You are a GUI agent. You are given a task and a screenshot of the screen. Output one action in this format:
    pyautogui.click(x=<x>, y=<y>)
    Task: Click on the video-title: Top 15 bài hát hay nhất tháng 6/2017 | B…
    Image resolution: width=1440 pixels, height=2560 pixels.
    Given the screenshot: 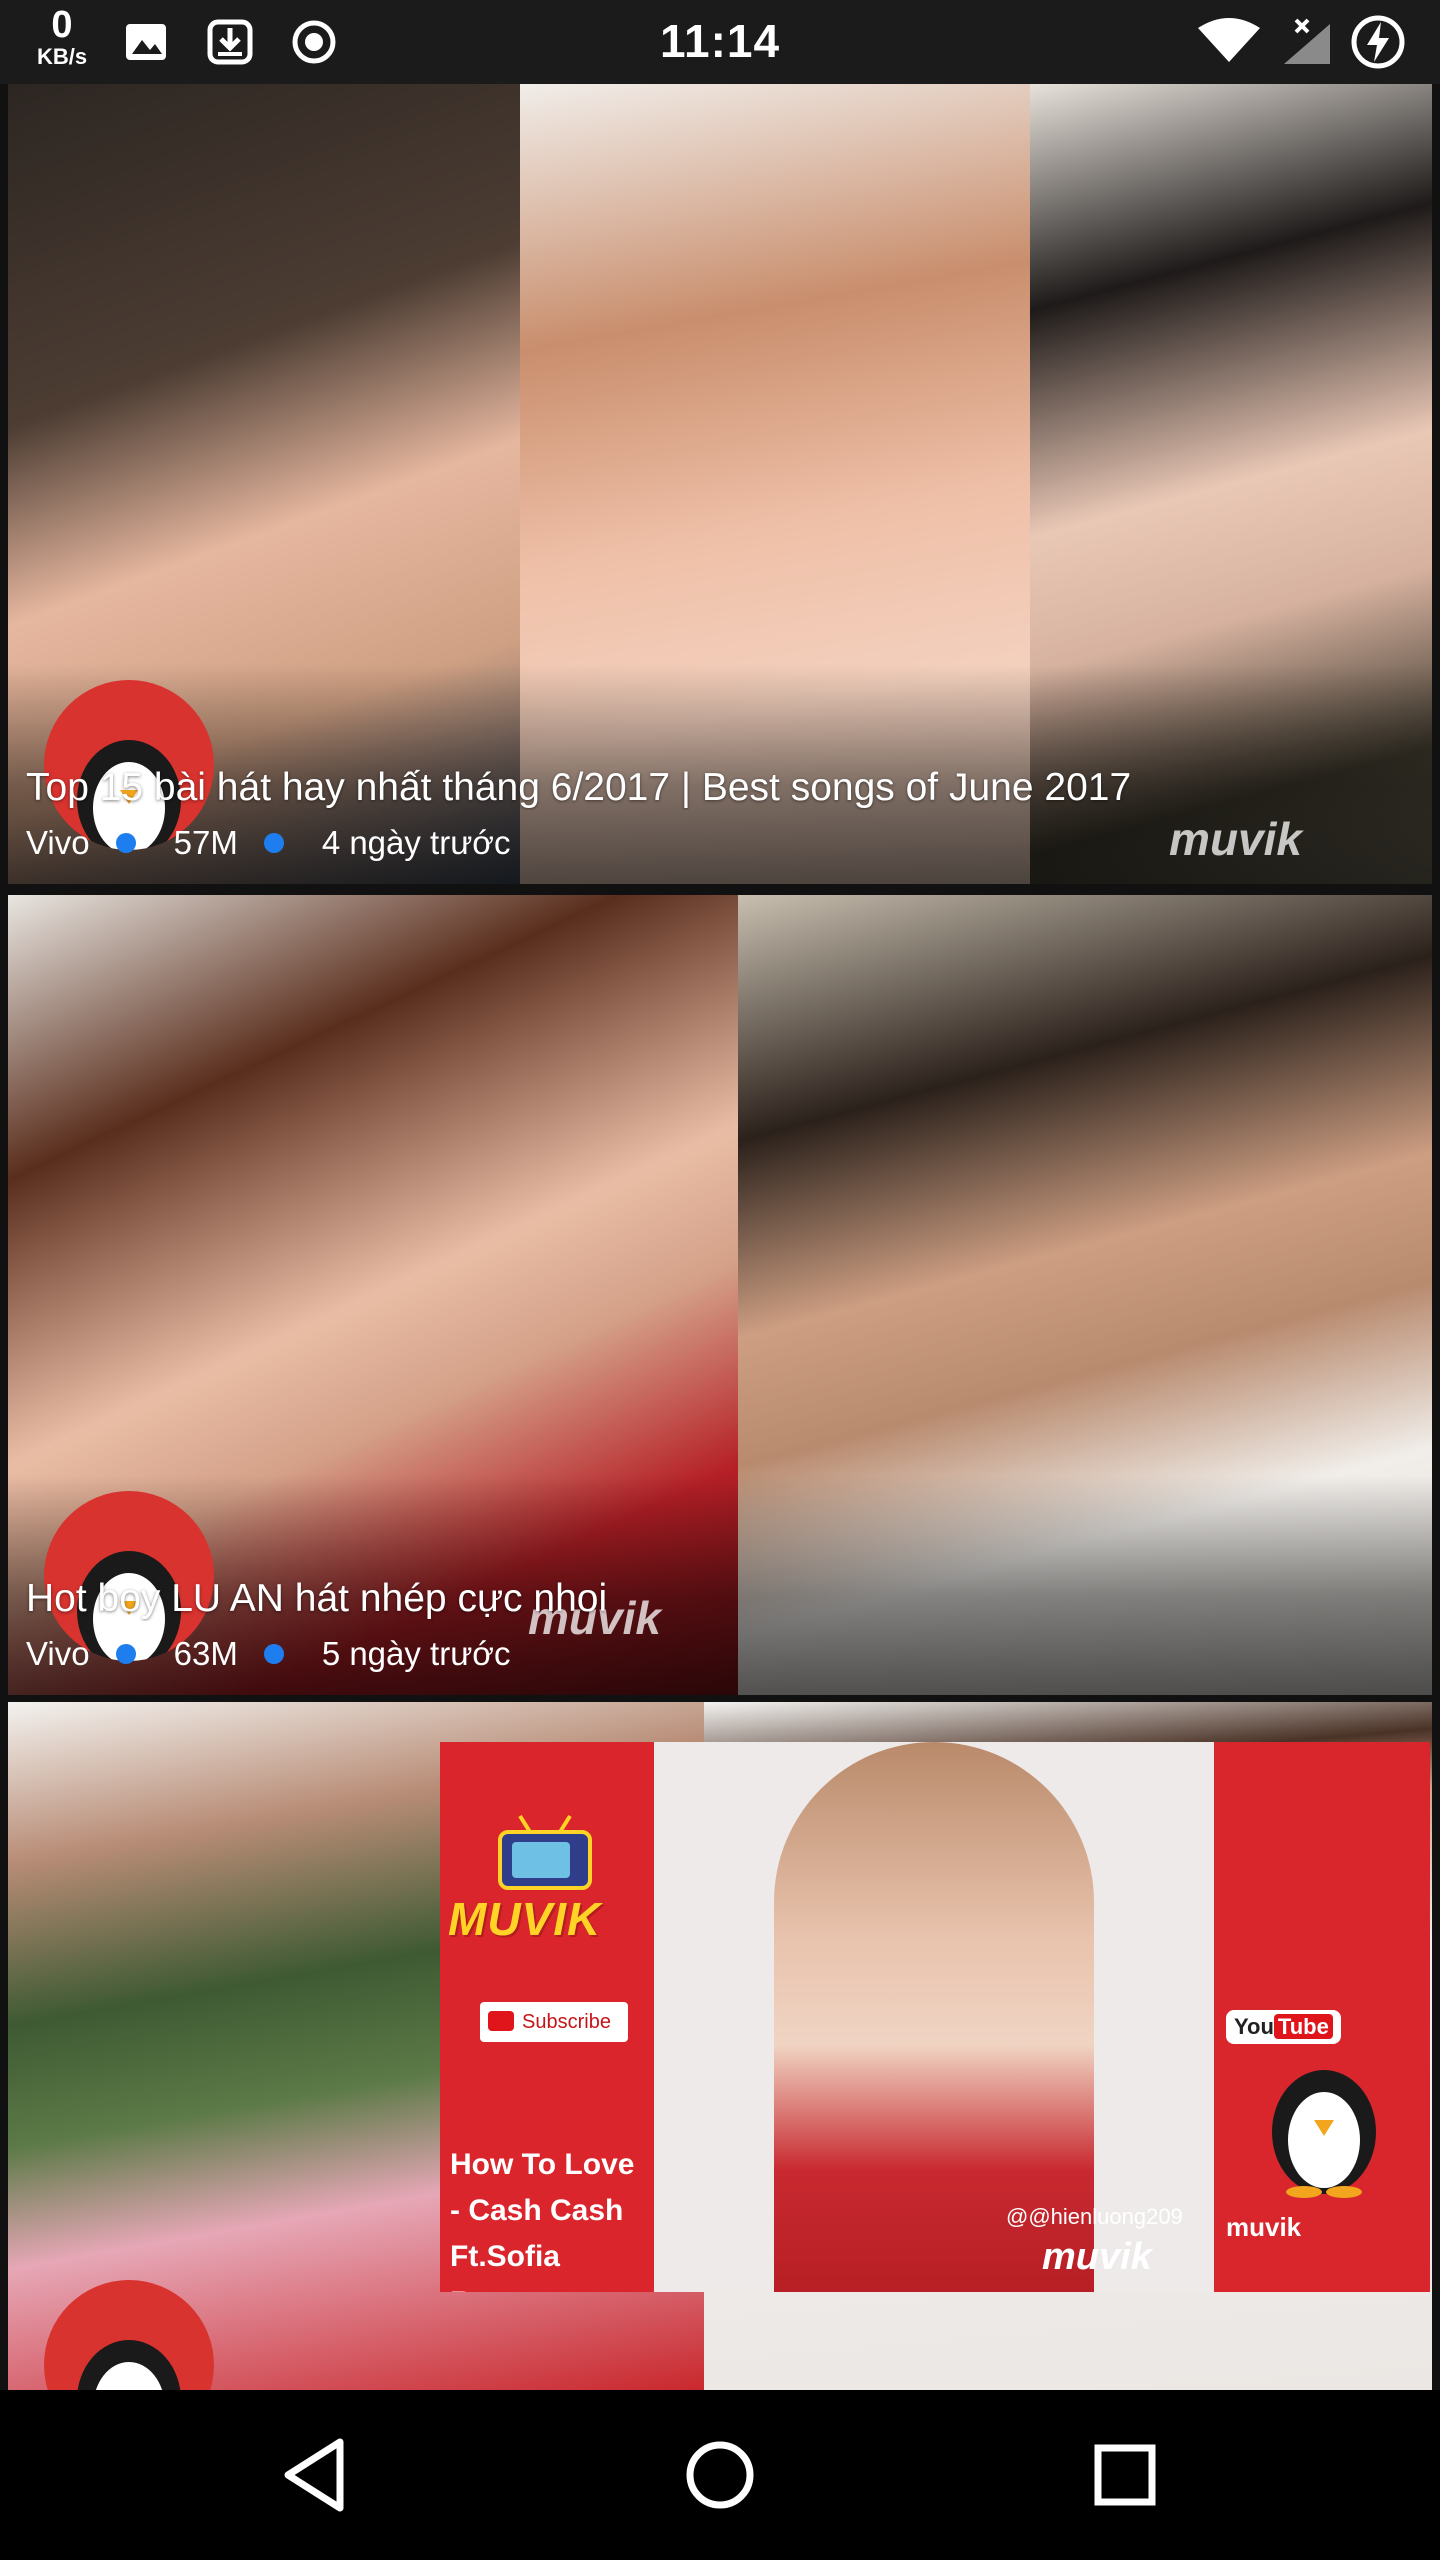 What is the action you would take?
    pyautogui.click(x=714, y=788)
    